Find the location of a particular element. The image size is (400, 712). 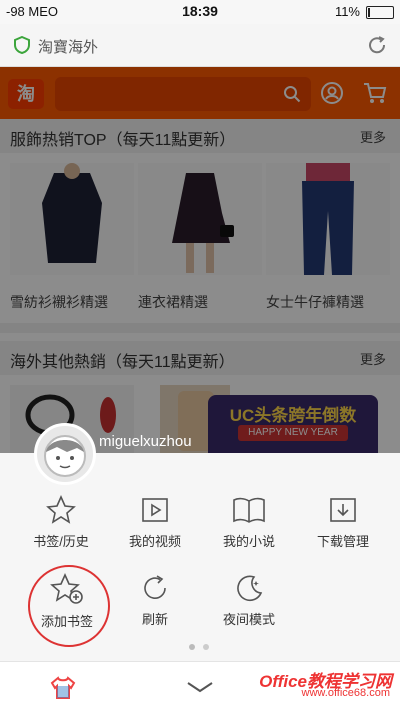

refresh-icon is located at coordinates (155, 587).